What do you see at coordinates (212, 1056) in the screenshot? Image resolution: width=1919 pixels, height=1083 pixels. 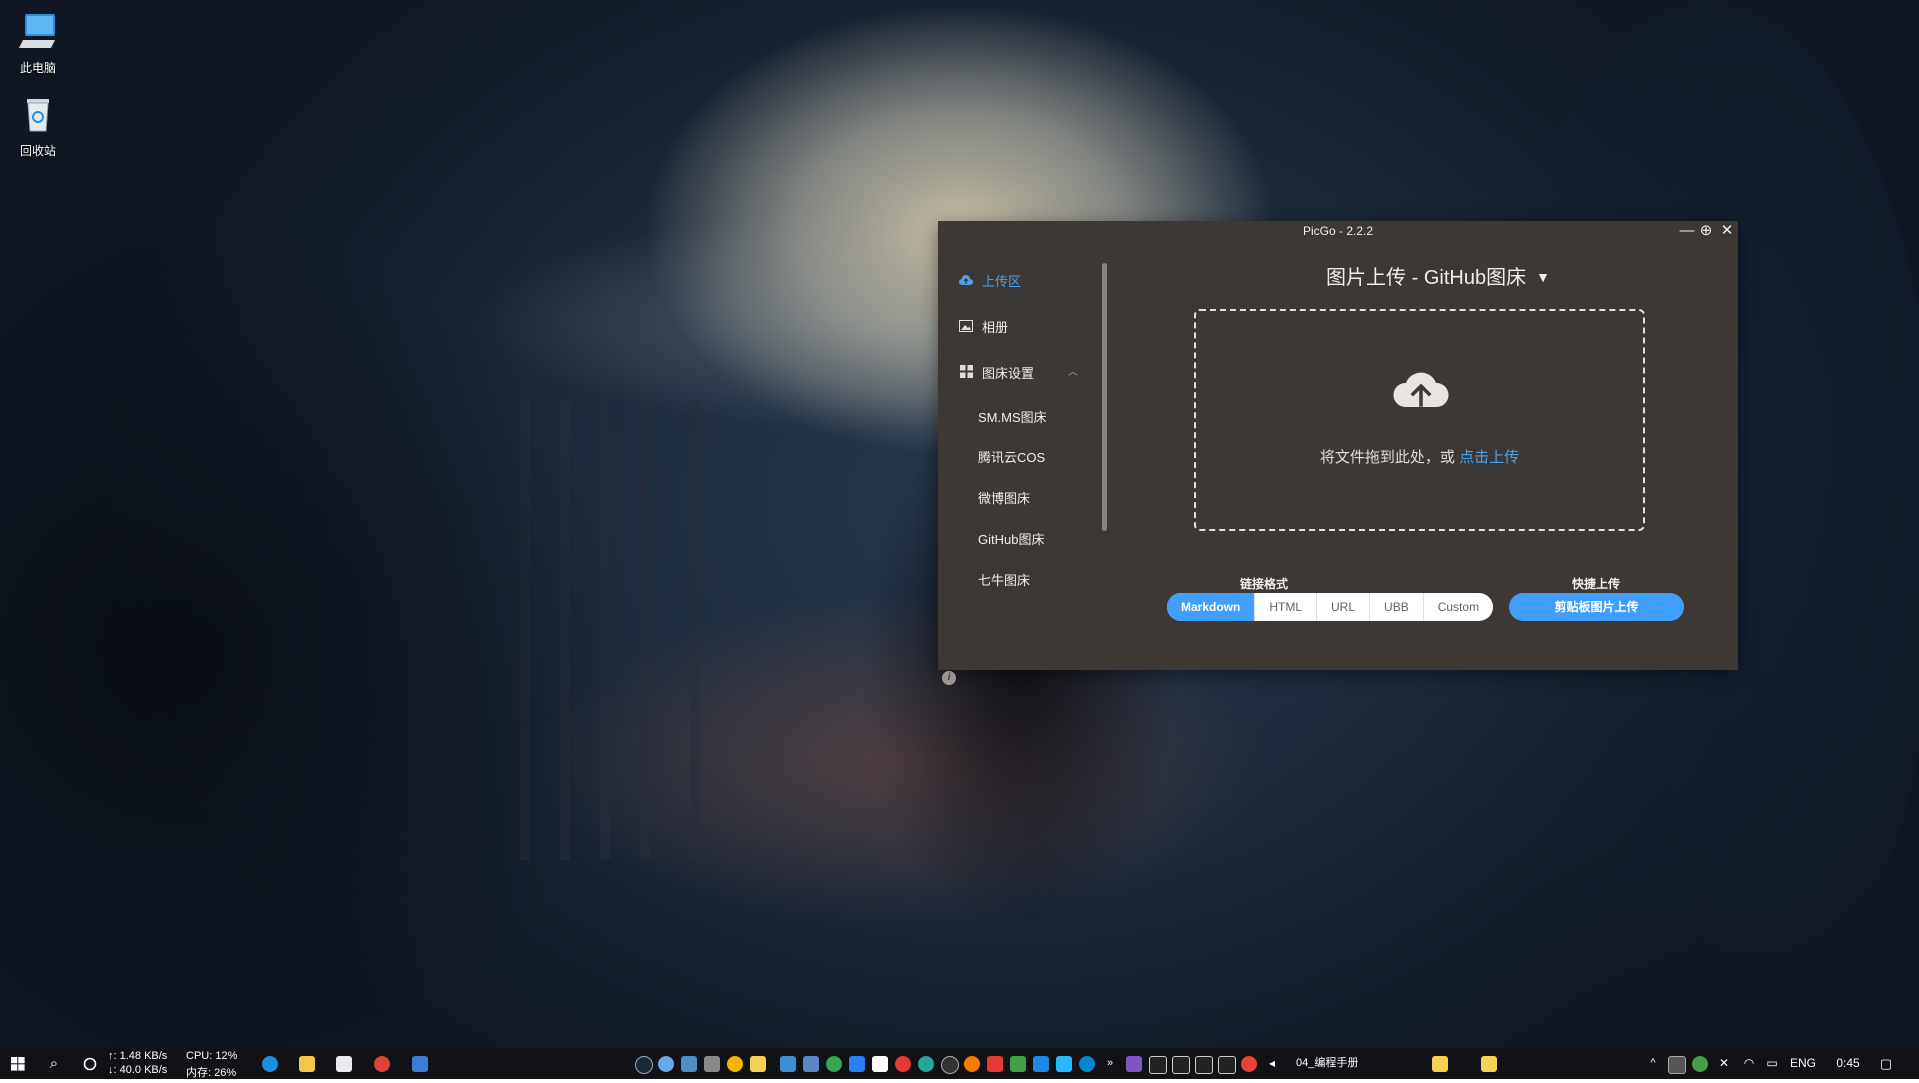 I see `cpu-usage: CPU: 12%` at bounding box center [212, 1056].